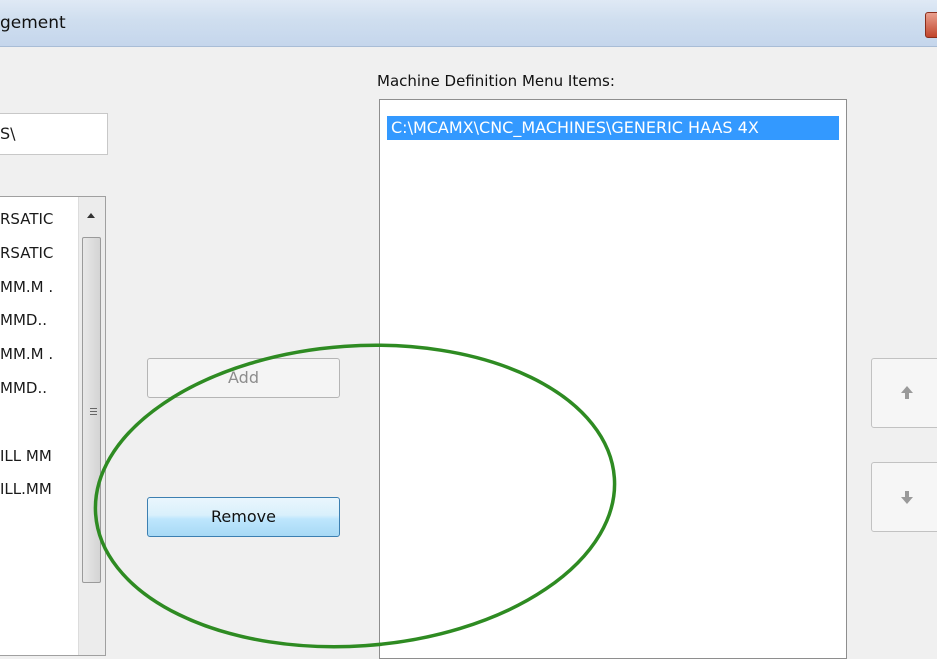  I want to click on add-button: Add, so click(243, 378).